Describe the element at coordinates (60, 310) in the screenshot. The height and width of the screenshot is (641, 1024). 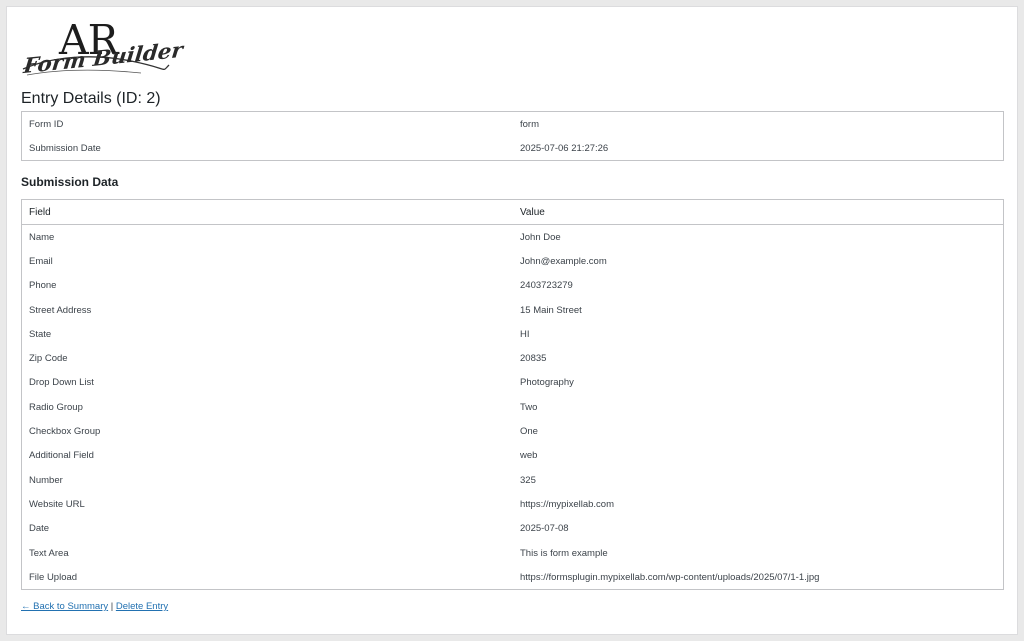
I see `field-label: Street Address` at that location.